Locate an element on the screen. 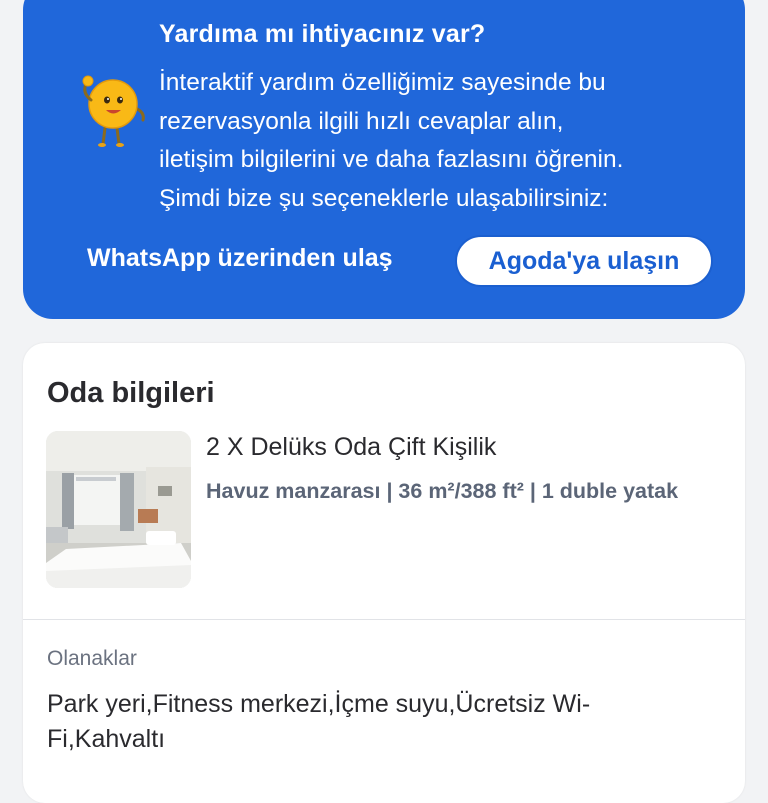 This screenshot has height=803, width=768. room-section-title: Oda bilgileri is located at coordinates (131, 393).